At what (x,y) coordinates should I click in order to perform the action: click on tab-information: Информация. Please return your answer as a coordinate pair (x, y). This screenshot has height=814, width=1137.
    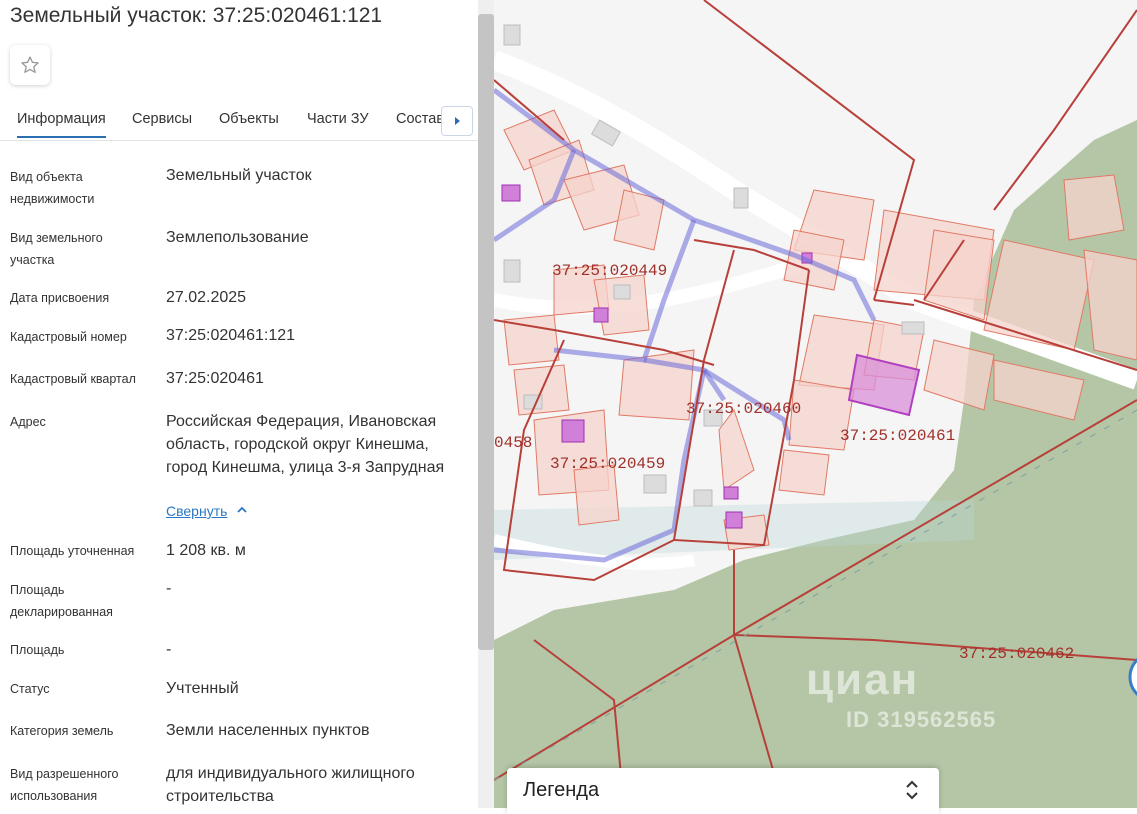
    Looking at the image, I should click on (61, 124).